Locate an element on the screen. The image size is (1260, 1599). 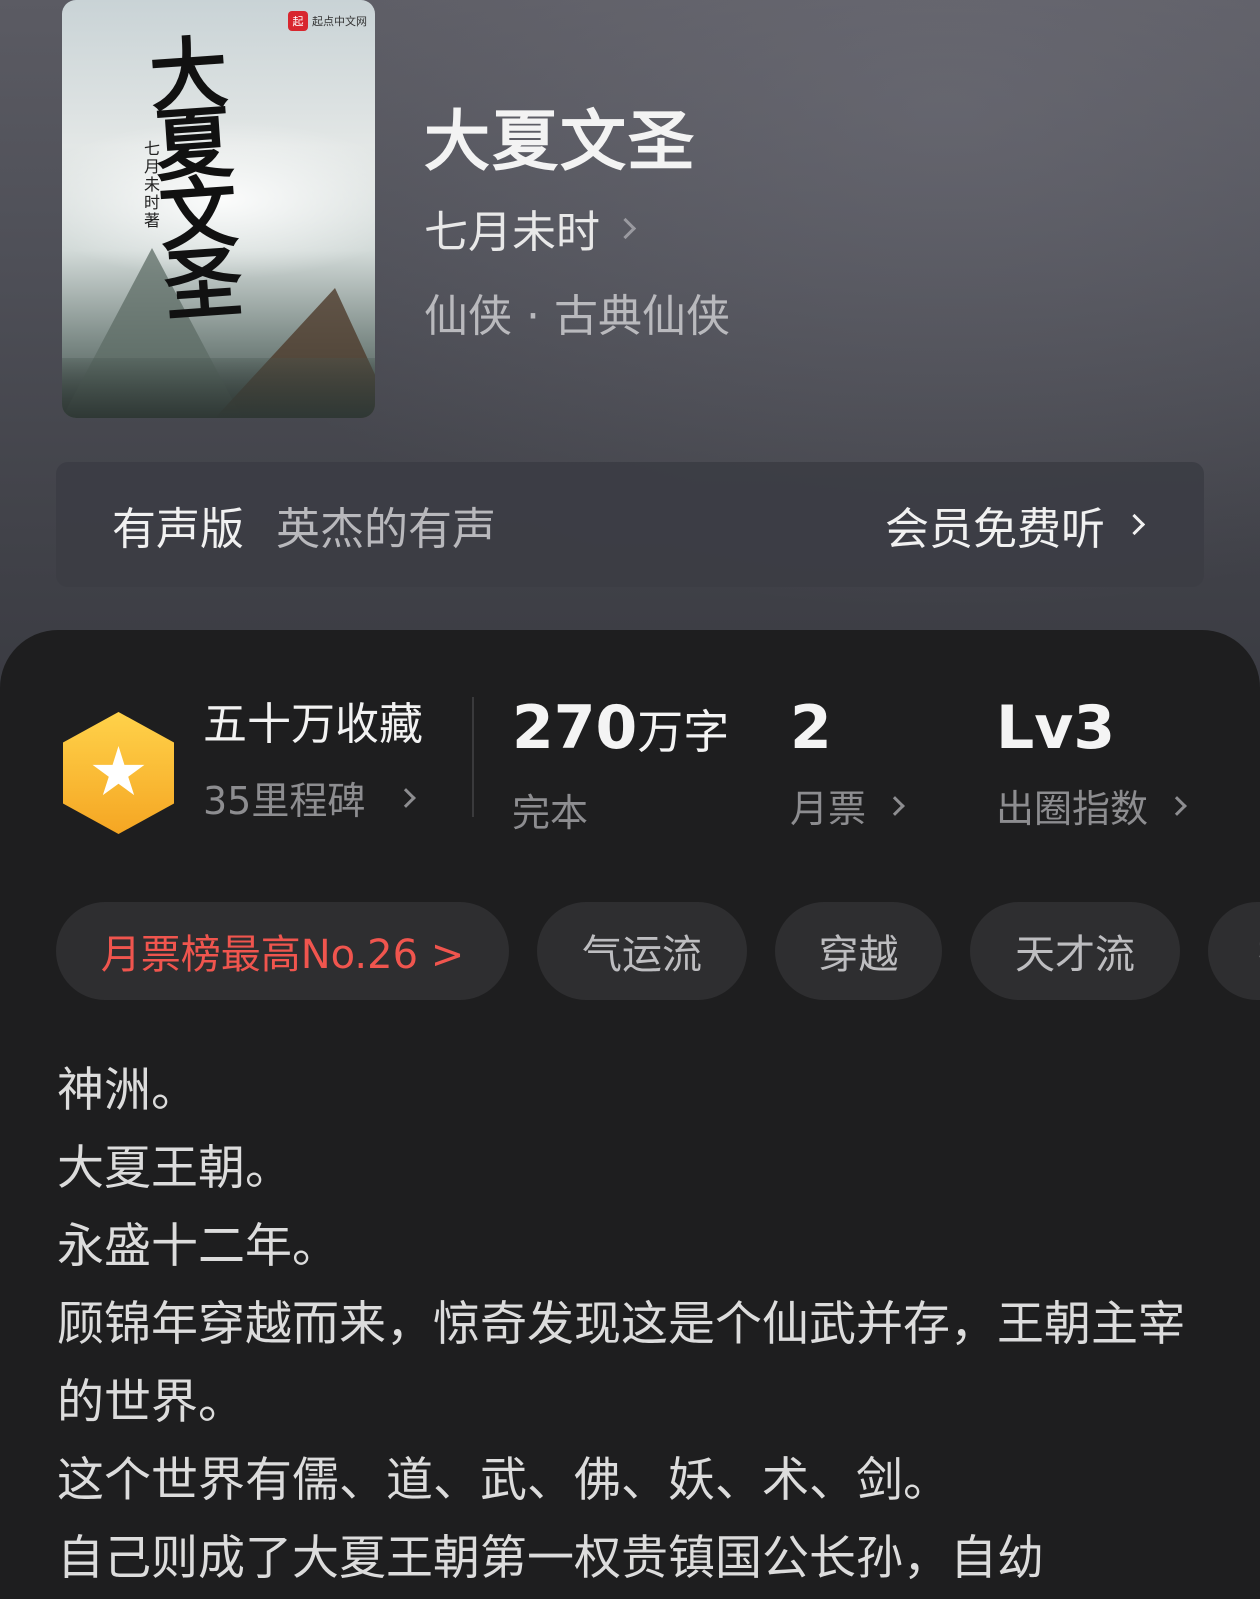
publisher-name: 起点中文网 is located at coordinates (339, 21).